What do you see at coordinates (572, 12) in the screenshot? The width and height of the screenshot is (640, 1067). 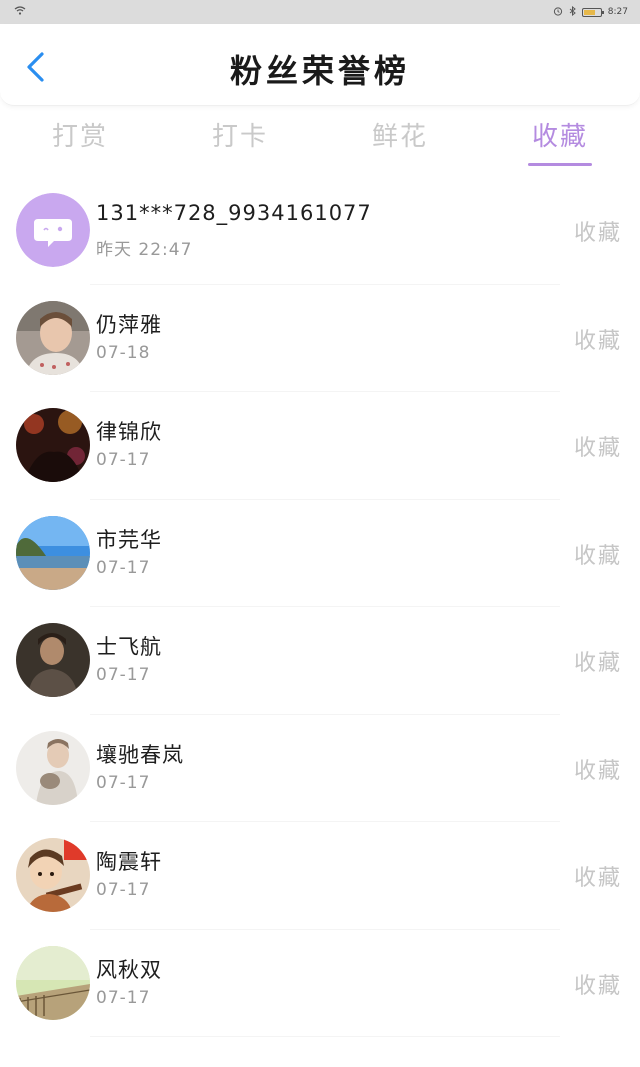 I see `bluetooth-icon` at bounding box center [572, 12].